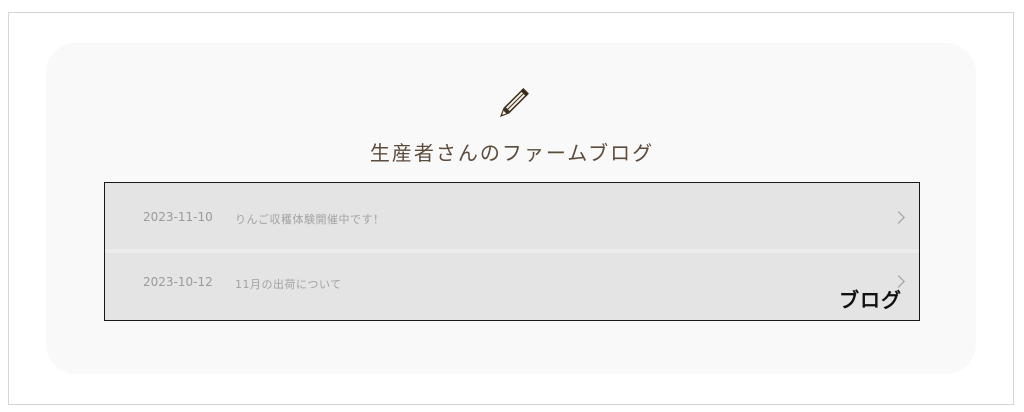 The image size is (1024, 412). I want to click on blog-overlay-label: ブログ, so click(870, 300).